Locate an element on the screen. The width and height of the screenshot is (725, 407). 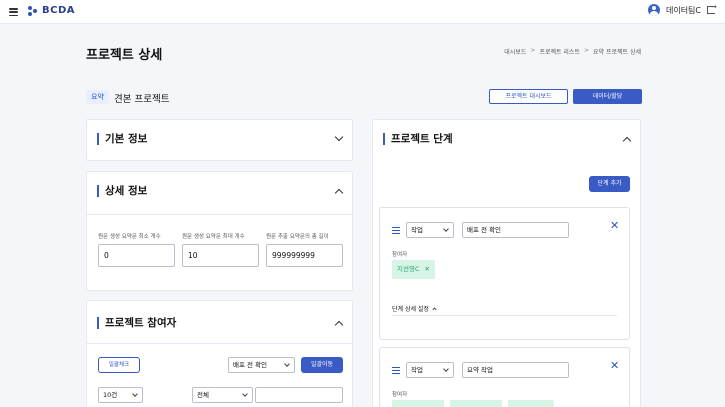
stage-item: 작업 배포 전 확인 ✕ 참여자 지선영C ✕ 단계 상세 설정 is located at coordinates (504, 273).